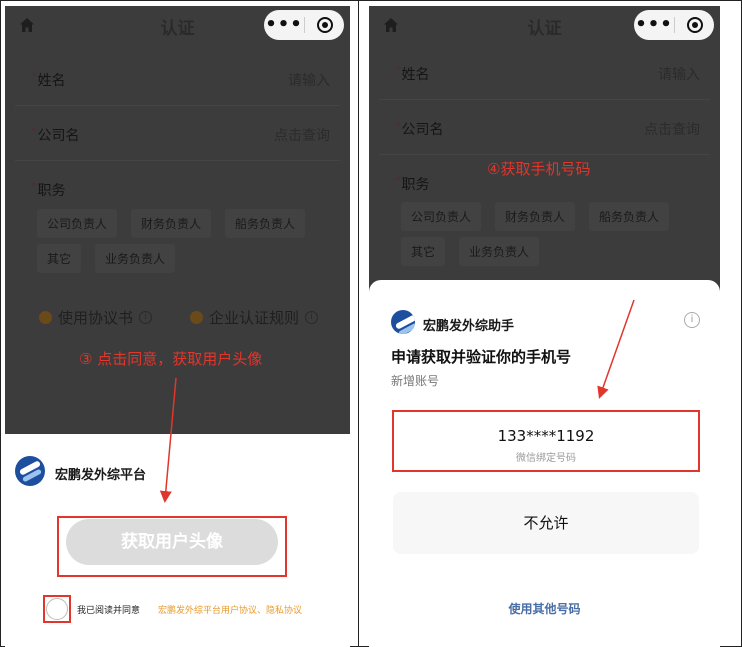 Image resolution: width=742 pixels, height=647 pixels. What do you see at coordinates (109, 611) in the screenshot?
I see `agree-text: 我已阅读并同意` at bounding box center [109, 611].